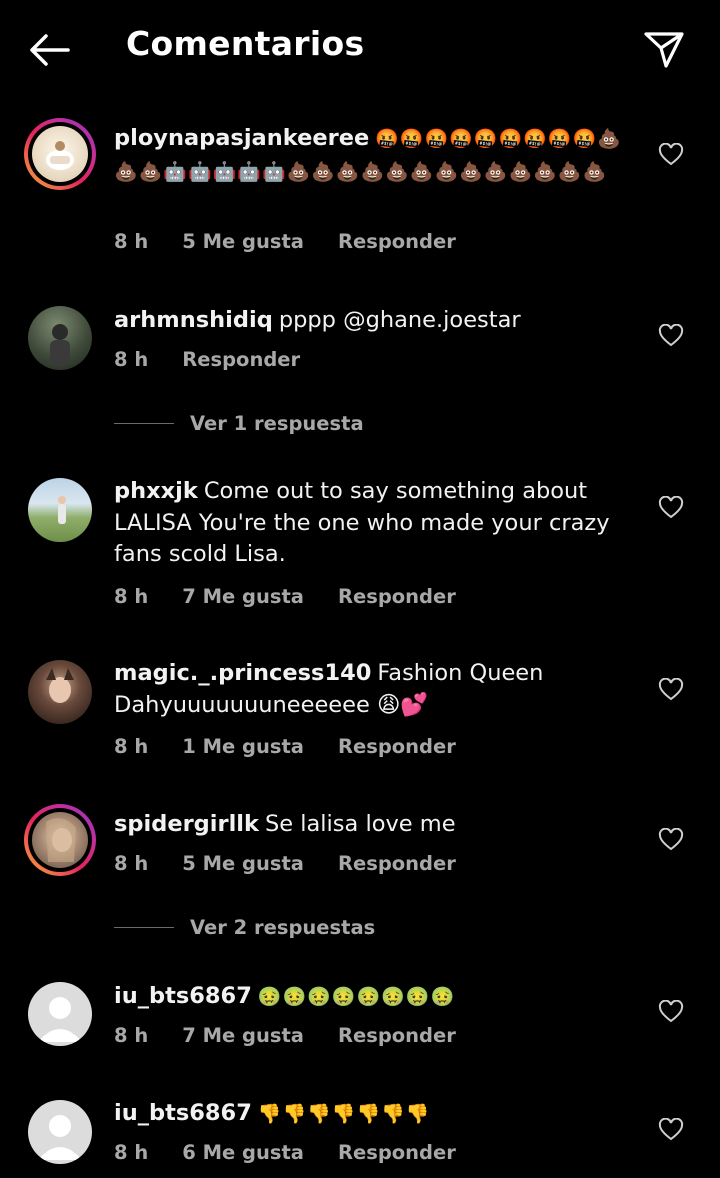 The width and height of the screenshot is (720, 1178). Describe the element at coordinates (277, 423) in the screenshot. I see `view-replies-label: Ver 1 respuesta` at that location.